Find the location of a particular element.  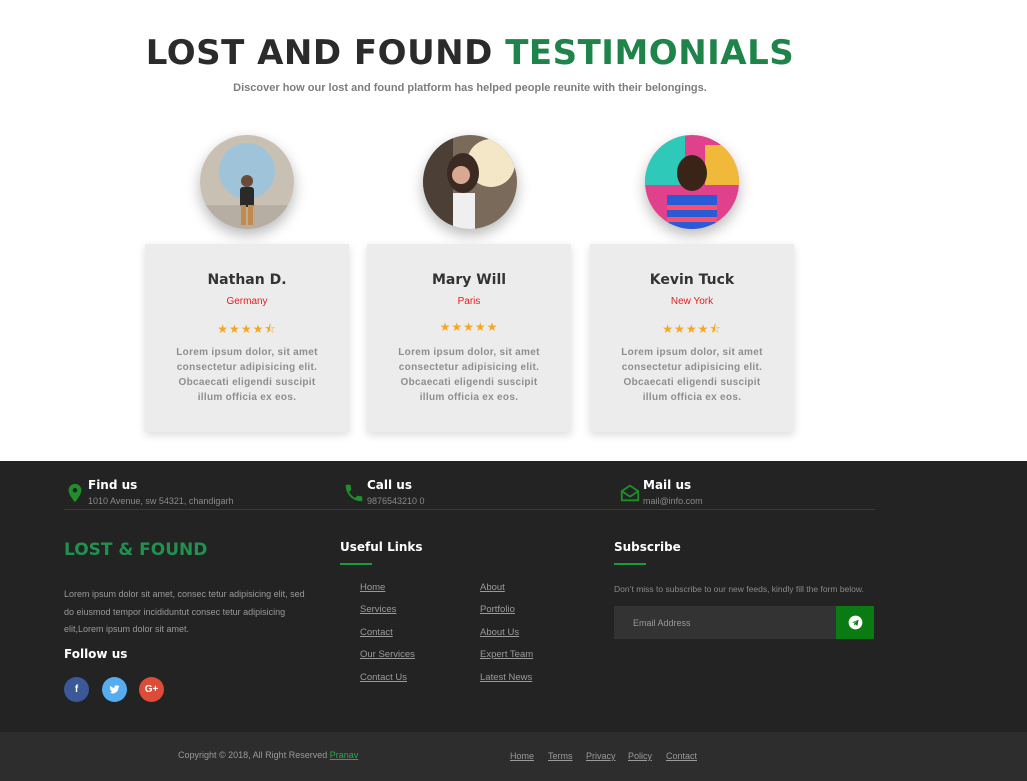

twitter-button is located at coordinates (114, 689).